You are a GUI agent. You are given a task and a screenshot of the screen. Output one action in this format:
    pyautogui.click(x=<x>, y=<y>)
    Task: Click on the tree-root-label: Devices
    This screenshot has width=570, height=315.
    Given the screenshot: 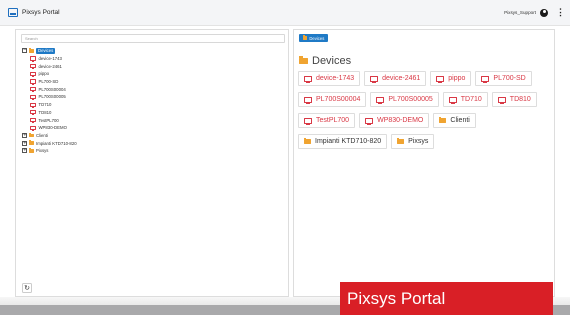 What is the action you would take?
    pyautogui.click(x=46, y=50)
    